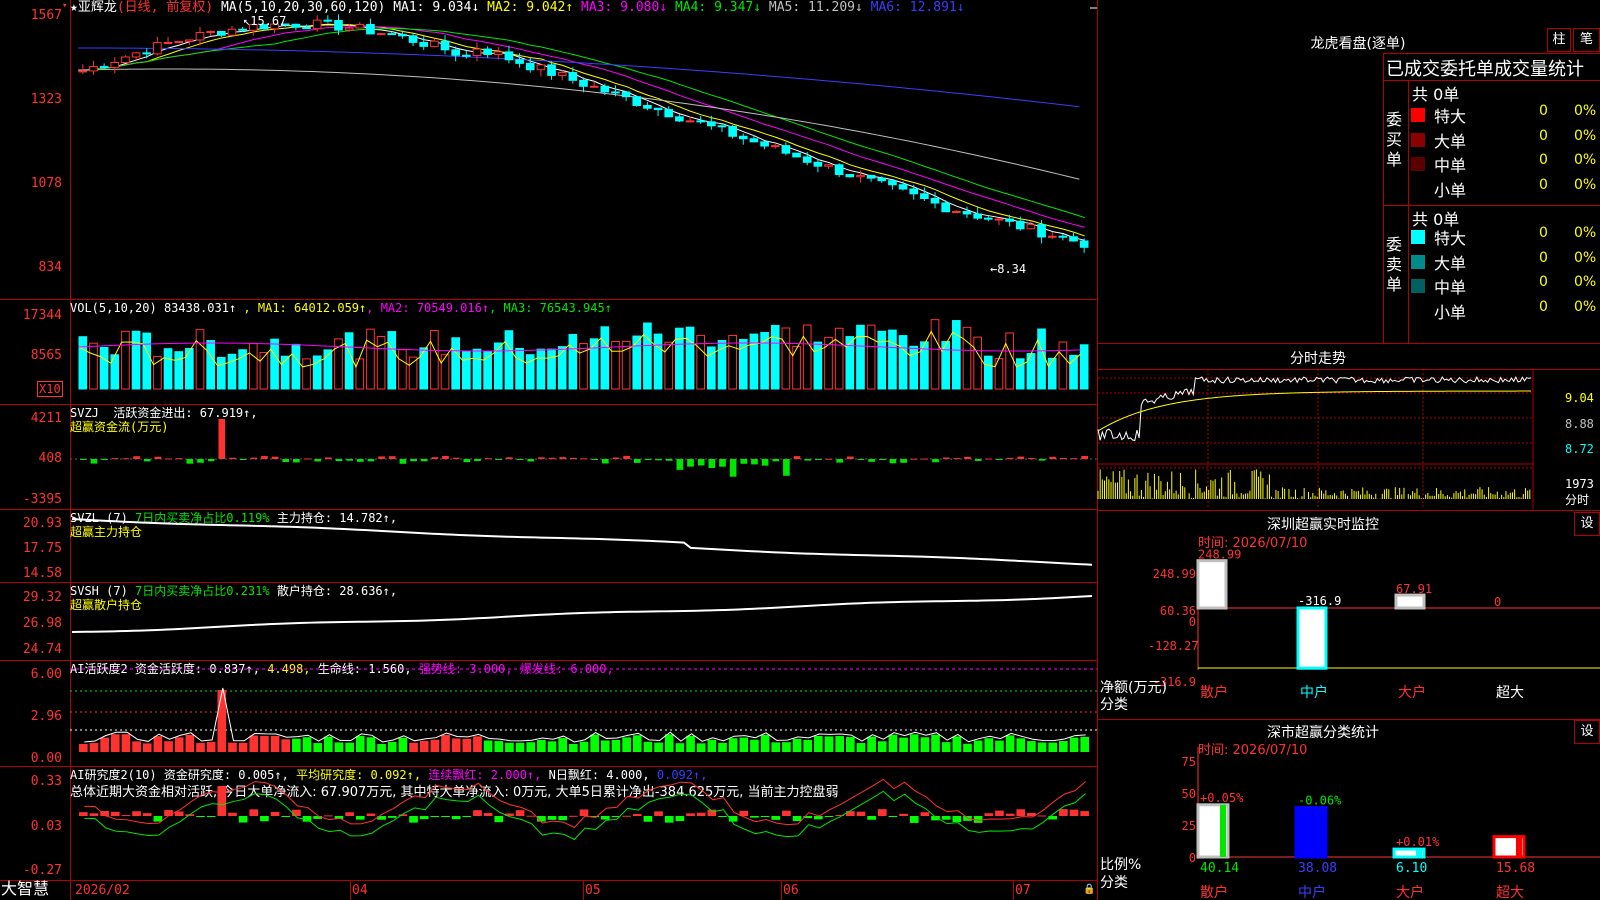 This screenshot has height=900, width=1600. I want to click on fund-flow-chart, so click(549, 456).